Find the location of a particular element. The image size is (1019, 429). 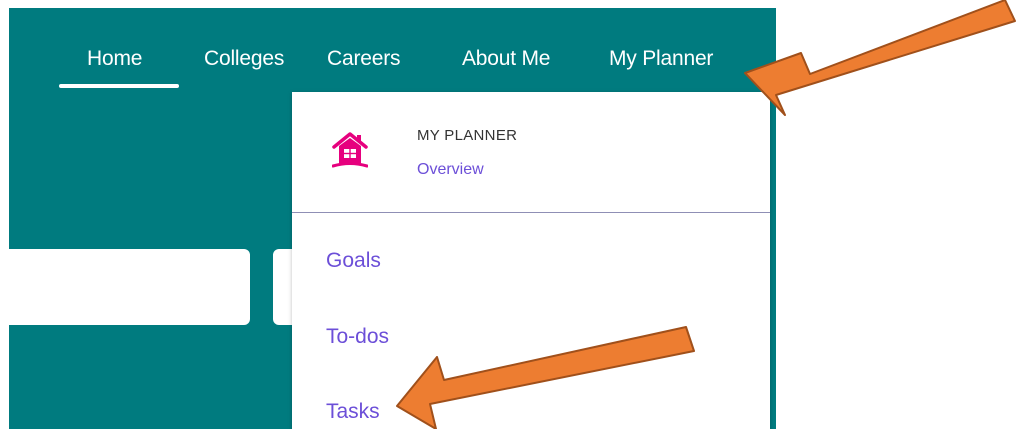

nav-item-colleges: Colleges is located at coordinates (244, 59).